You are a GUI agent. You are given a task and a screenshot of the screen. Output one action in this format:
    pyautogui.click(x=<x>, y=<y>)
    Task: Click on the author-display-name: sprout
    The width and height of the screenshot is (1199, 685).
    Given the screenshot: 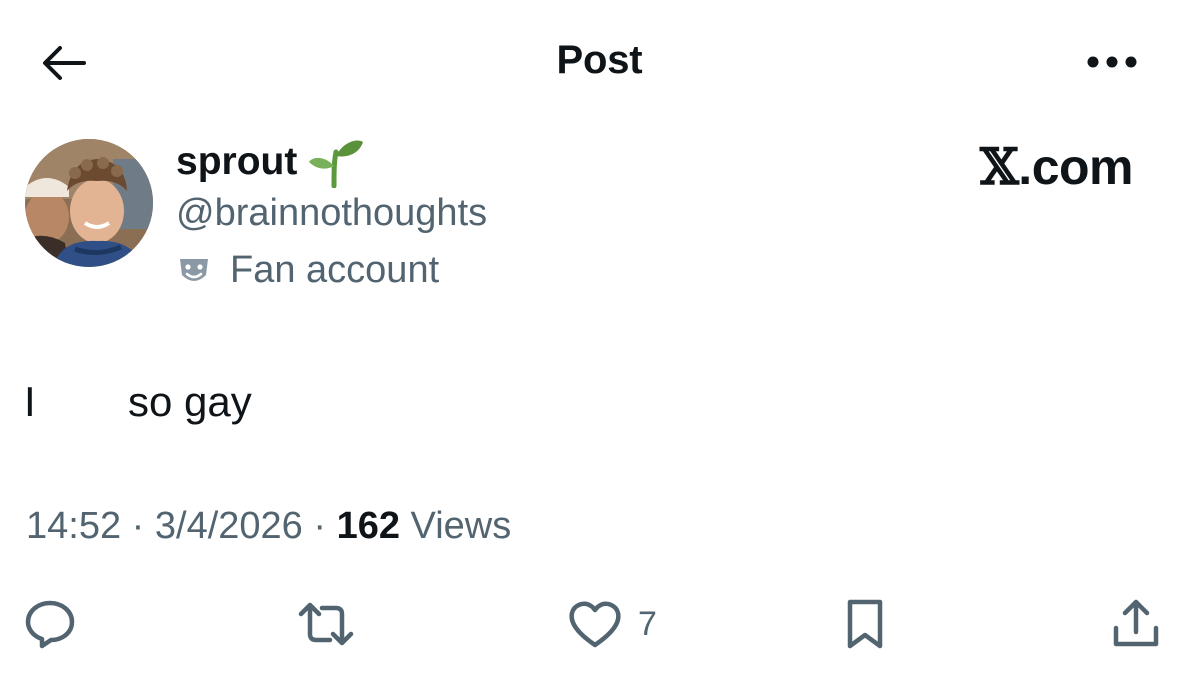 What is the action you would take?
    pyautogui.click(x=270, y=162)
    